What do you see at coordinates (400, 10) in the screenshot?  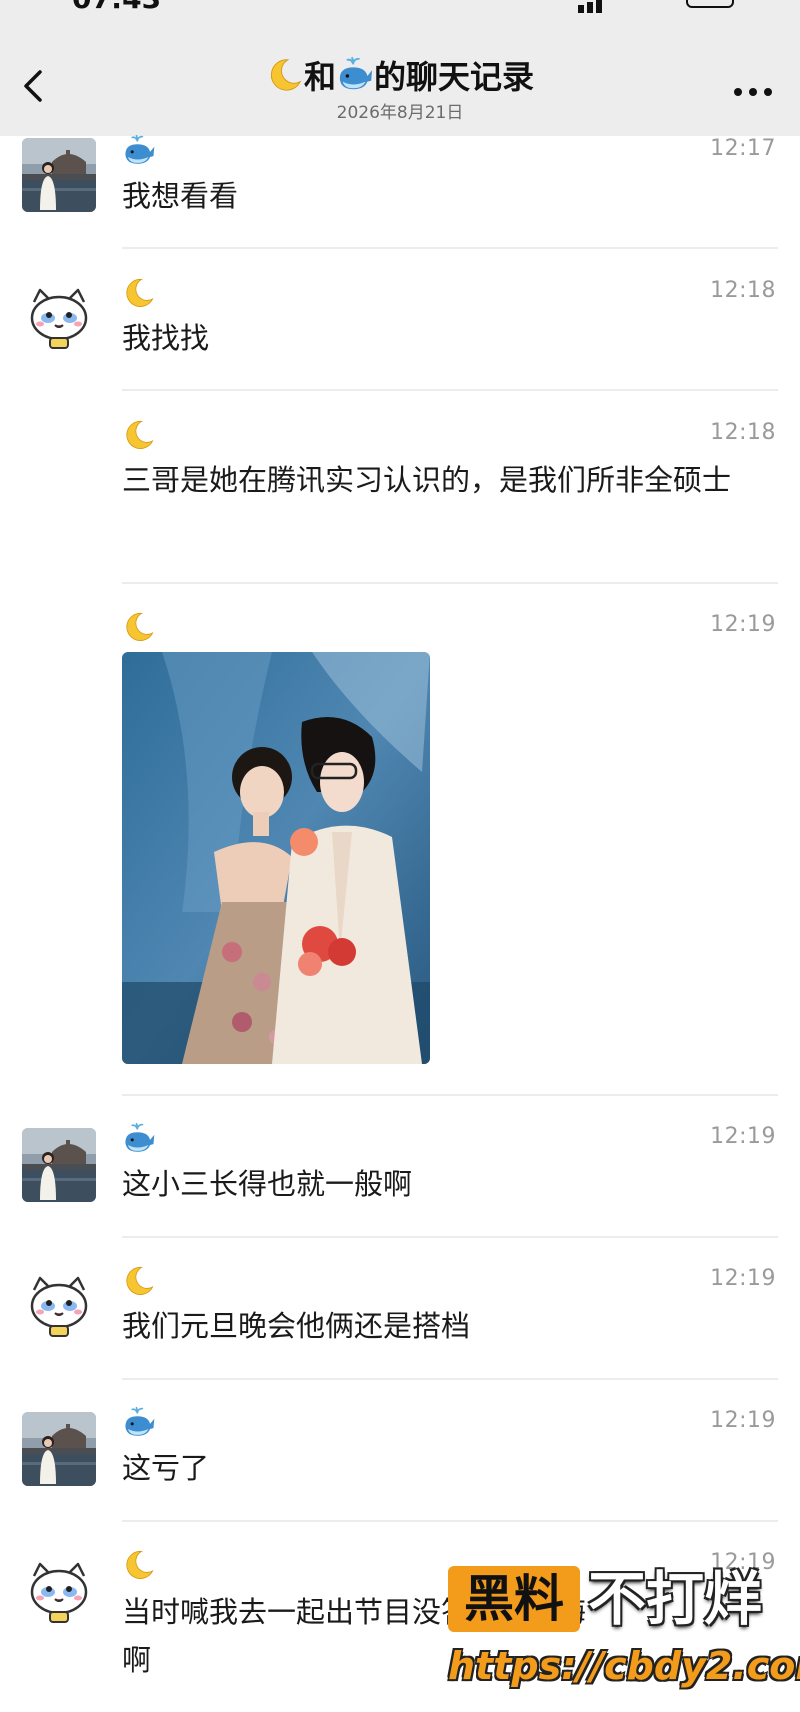 I see `status-bar: 07:43` at bounding box center [400, 10].